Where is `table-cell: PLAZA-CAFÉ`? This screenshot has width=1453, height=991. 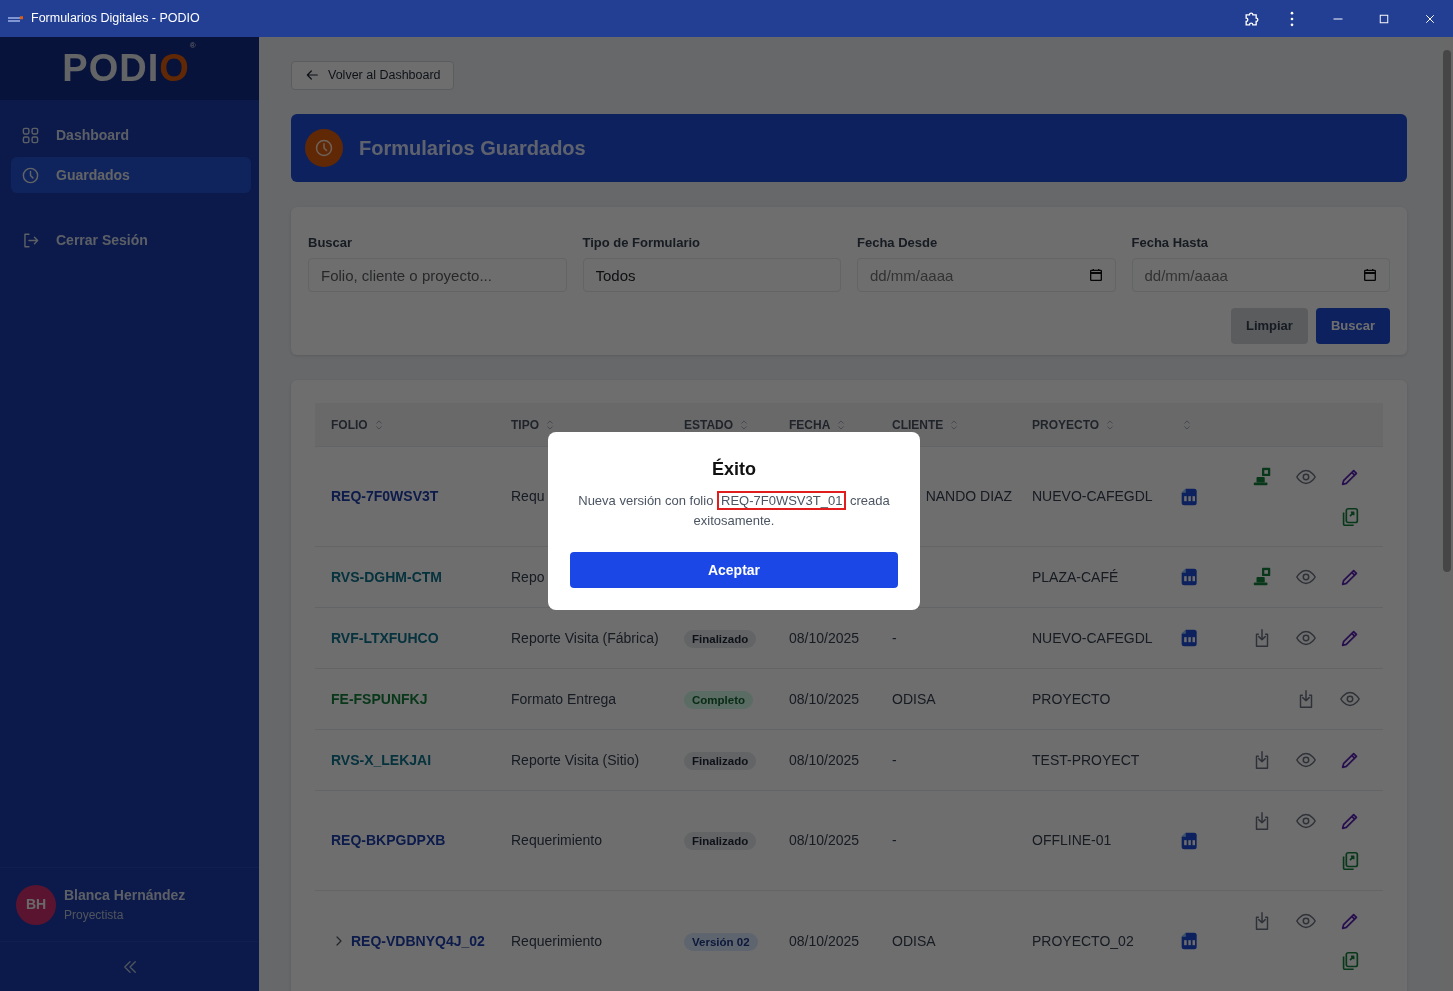 table-cell: PLAZA-CAFÉ is located at coordinates (1075, 576).